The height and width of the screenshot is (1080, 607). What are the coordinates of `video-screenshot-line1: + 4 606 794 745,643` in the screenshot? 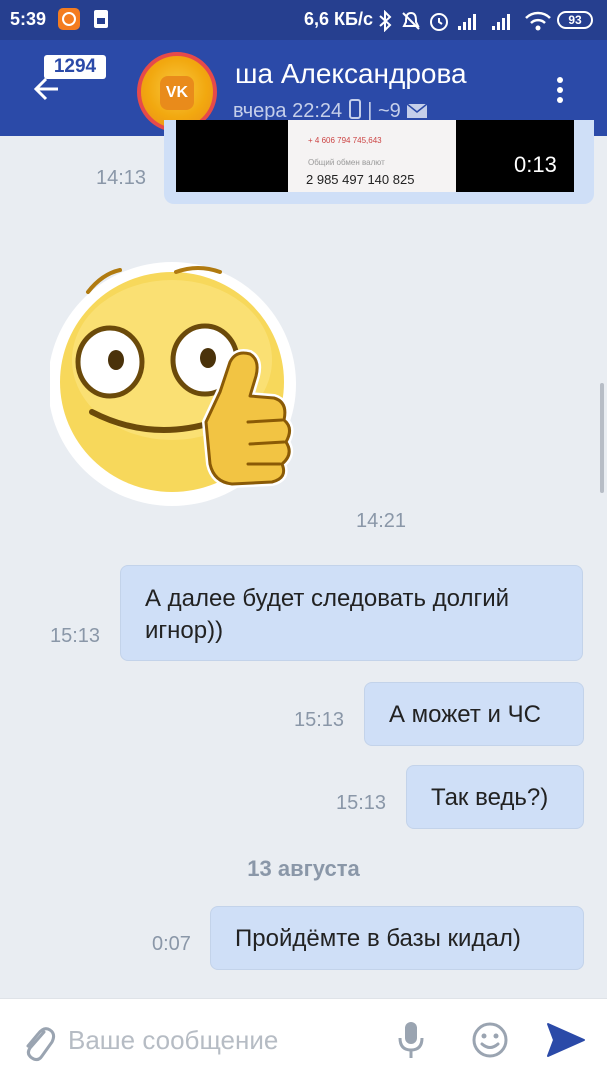 It's located at (345, 140).